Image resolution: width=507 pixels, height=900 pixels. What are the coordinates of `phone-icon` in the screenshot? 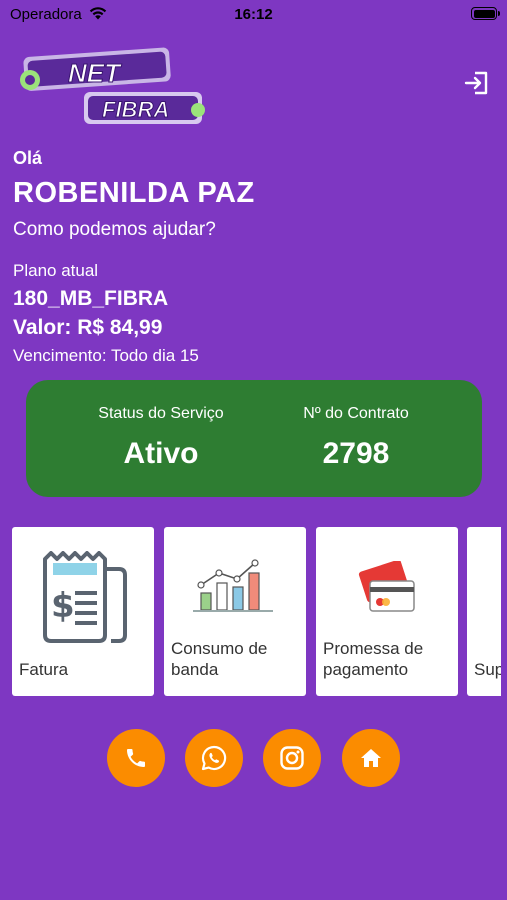 It's located at (136, 758).